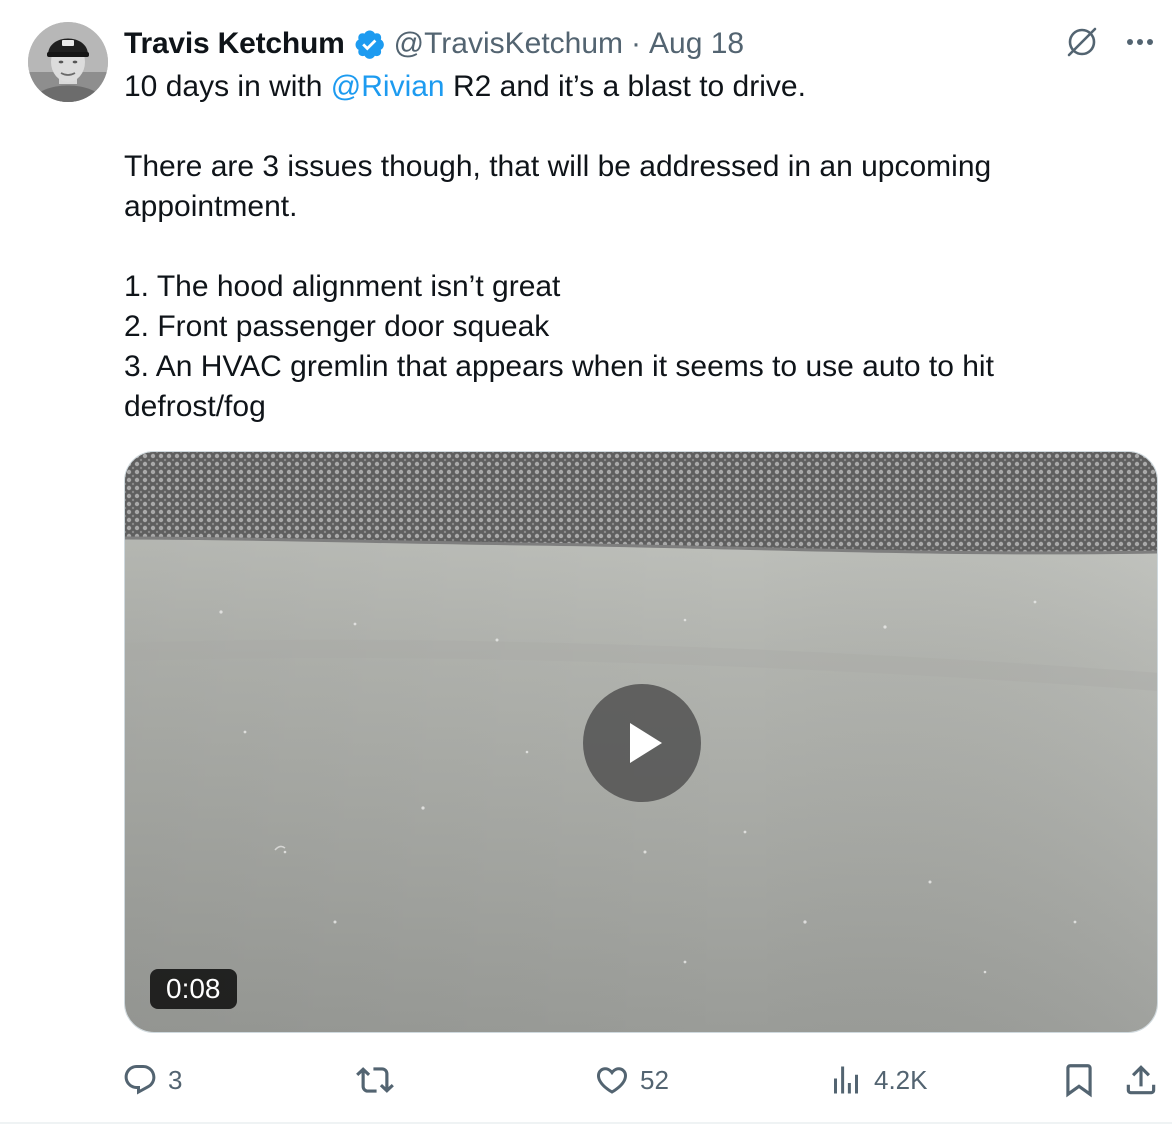 This screenshot has height=1124, width=1172. I want to click on action-bar: 3 52 4.2K, so click(642, 1080).